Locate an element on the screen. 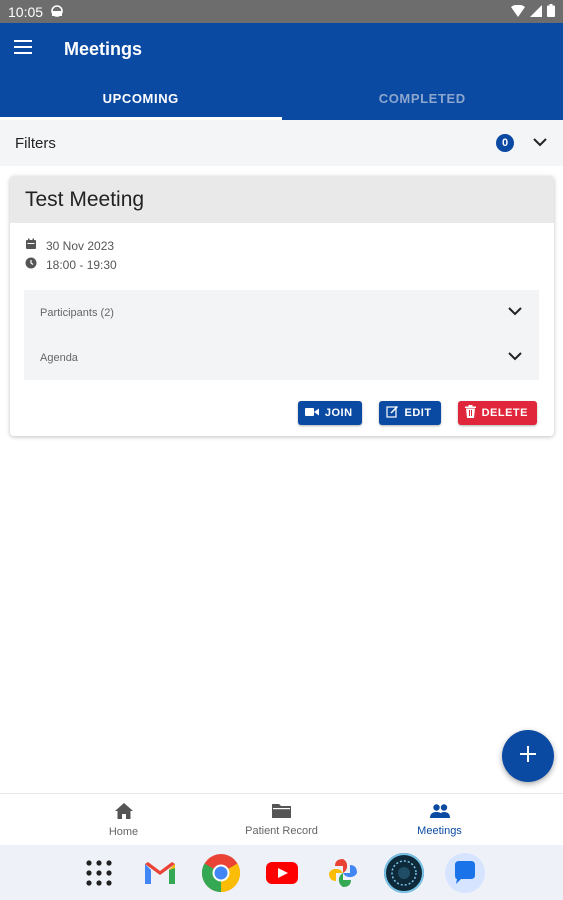 The image size is (563, 900). folder-icon is located at coordinates (281, 812).